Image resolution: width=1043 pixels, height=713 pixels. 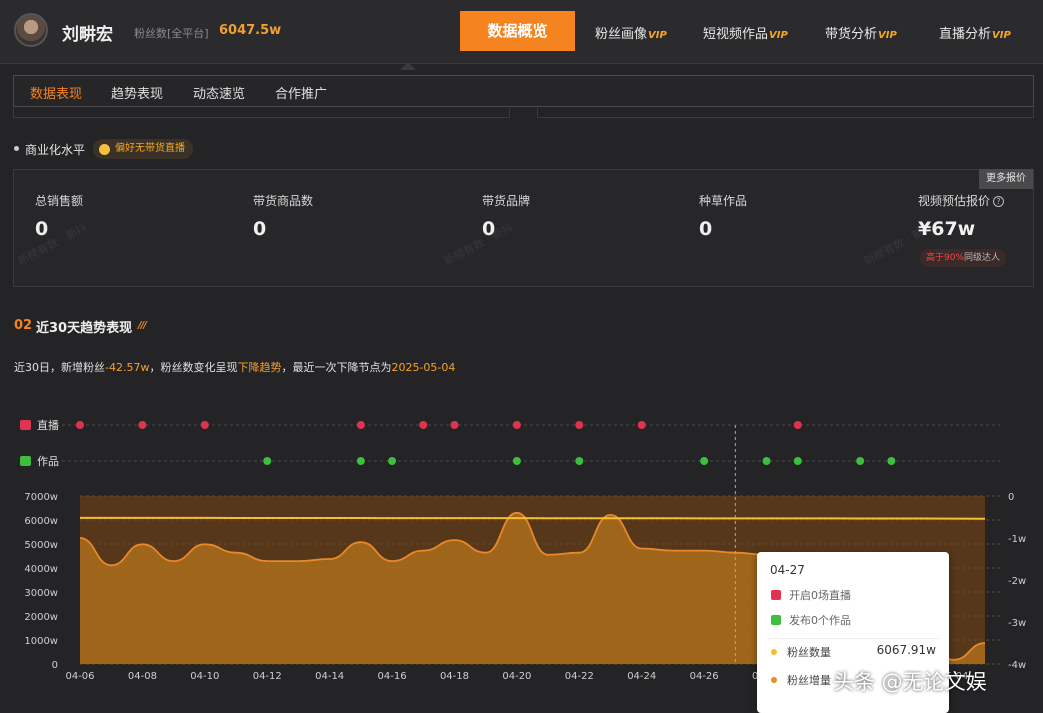 What do you see at coordinates (219, 92) in the screenshot?
I see `subtab-activity: 动态速览` at bounding box center [219, 92].